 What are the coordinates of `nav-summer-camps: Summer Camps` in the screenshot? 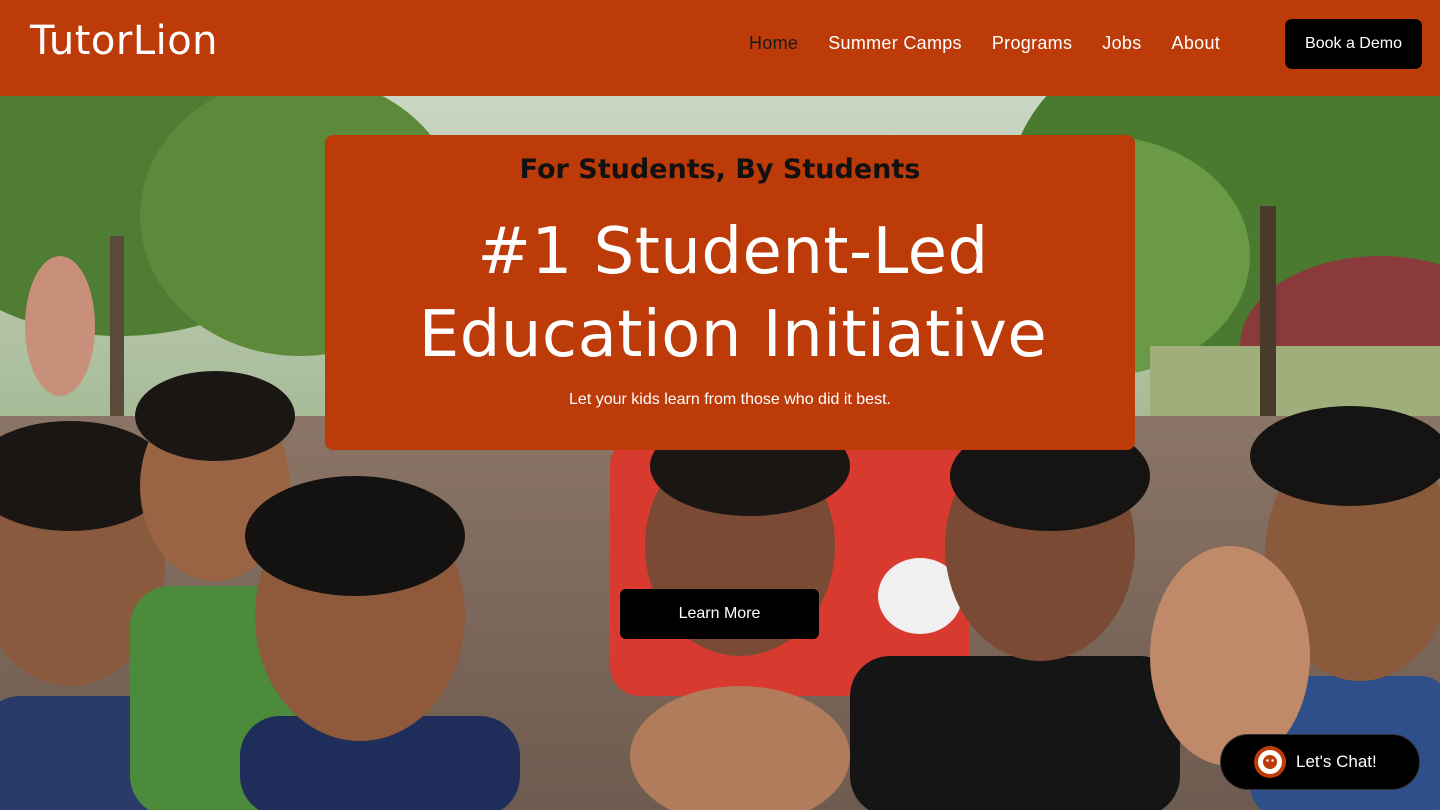 It's located at (895, 43).